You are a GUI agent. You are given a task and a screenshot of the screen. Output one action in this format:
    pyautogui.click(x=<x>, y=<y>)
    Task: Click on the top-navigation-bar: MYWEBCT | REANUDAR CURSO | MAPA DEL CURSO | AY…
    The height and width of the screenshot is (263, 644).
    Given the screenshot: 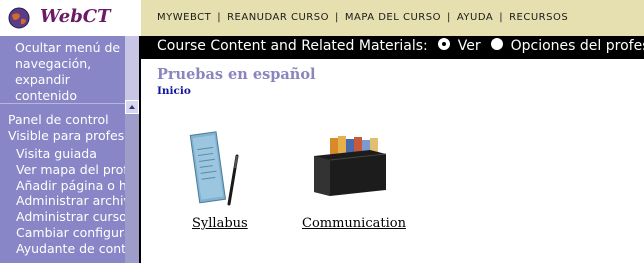 What is the action you would take?
    pyautogui.click(x=392, y=18)
    